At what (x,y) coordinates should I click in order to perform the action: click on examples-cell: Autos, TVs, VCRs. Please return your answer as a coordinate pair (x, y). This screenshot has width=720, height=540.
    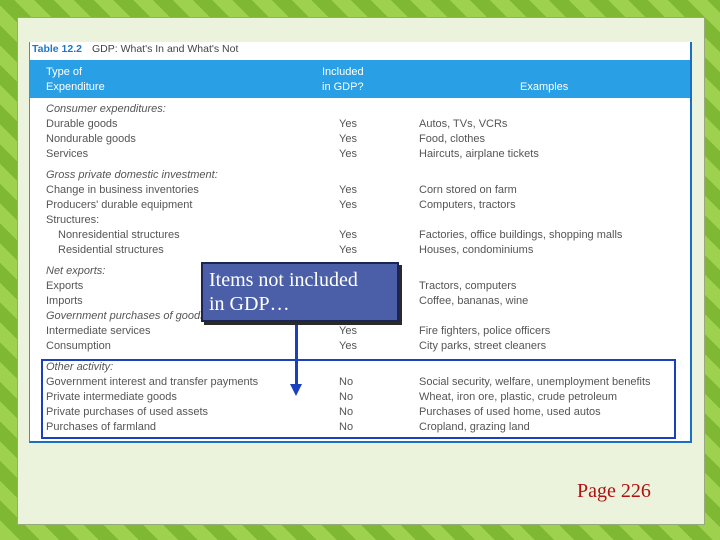
    Looking at the image, I should click on (463, 124).